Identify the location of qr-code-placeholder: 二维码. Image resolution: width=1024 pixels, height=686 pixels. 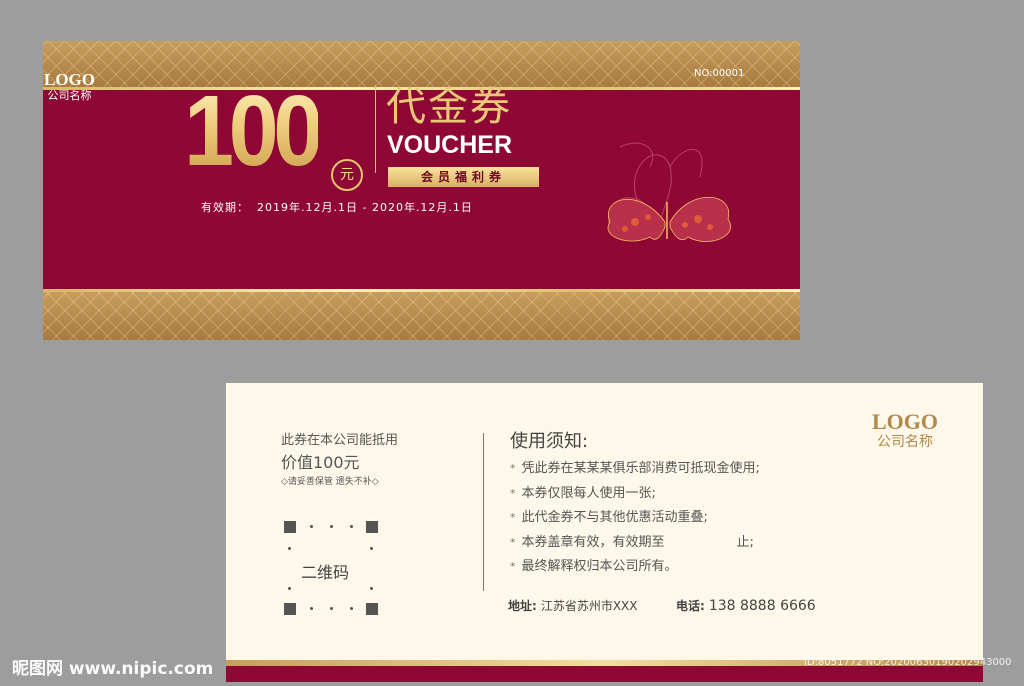
(331, 568).